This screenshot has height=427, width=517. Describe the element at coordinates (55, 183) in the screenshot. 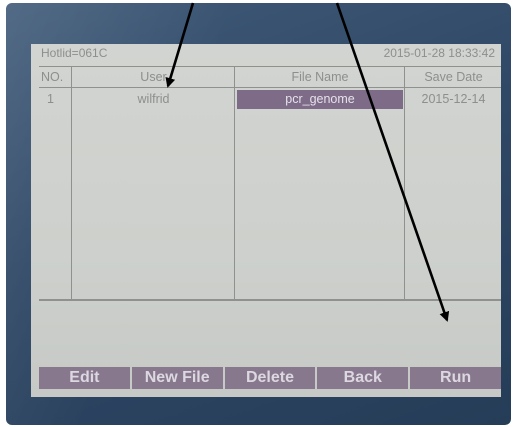

I see `column-no: NO. 1` at that location.